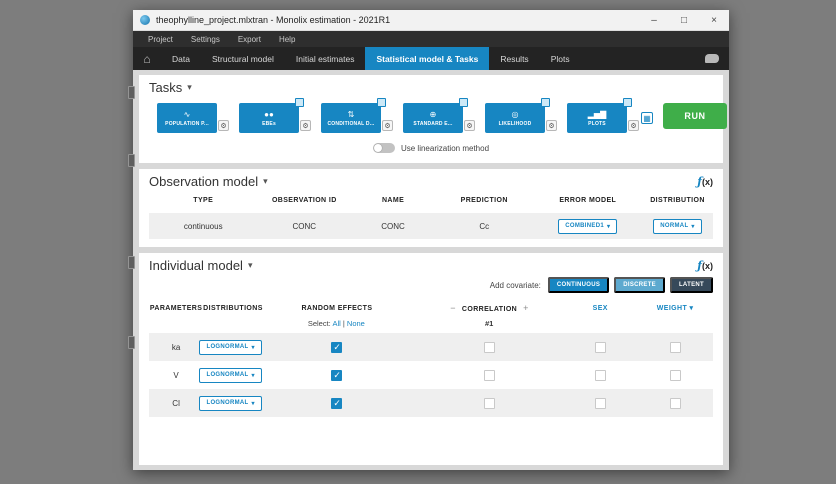 This screenshot has height=484, width=836. Describe the element at coordinates (383, 148) in the screenshot. I see `linearization-toggle` at that location.